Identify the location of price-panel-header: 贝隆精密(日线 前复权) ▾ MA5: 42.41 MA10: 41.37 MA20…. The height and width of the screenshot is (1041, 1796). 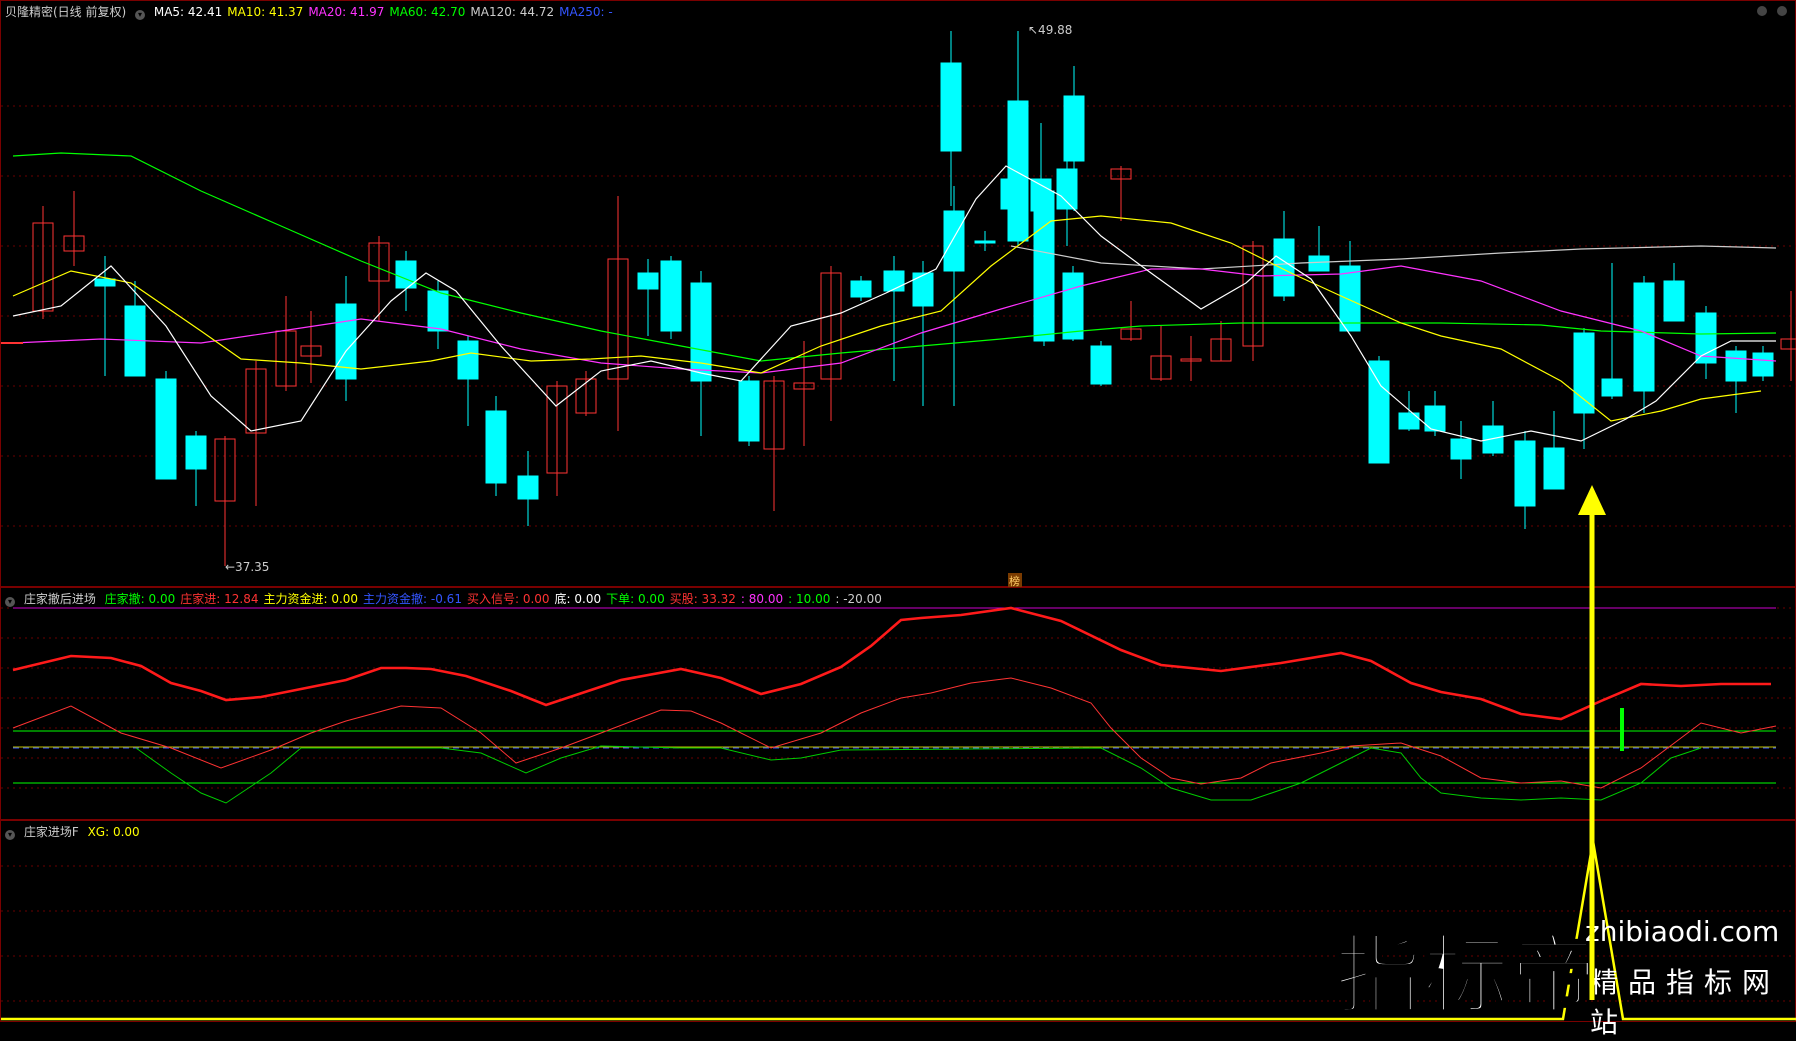
(314, 12).